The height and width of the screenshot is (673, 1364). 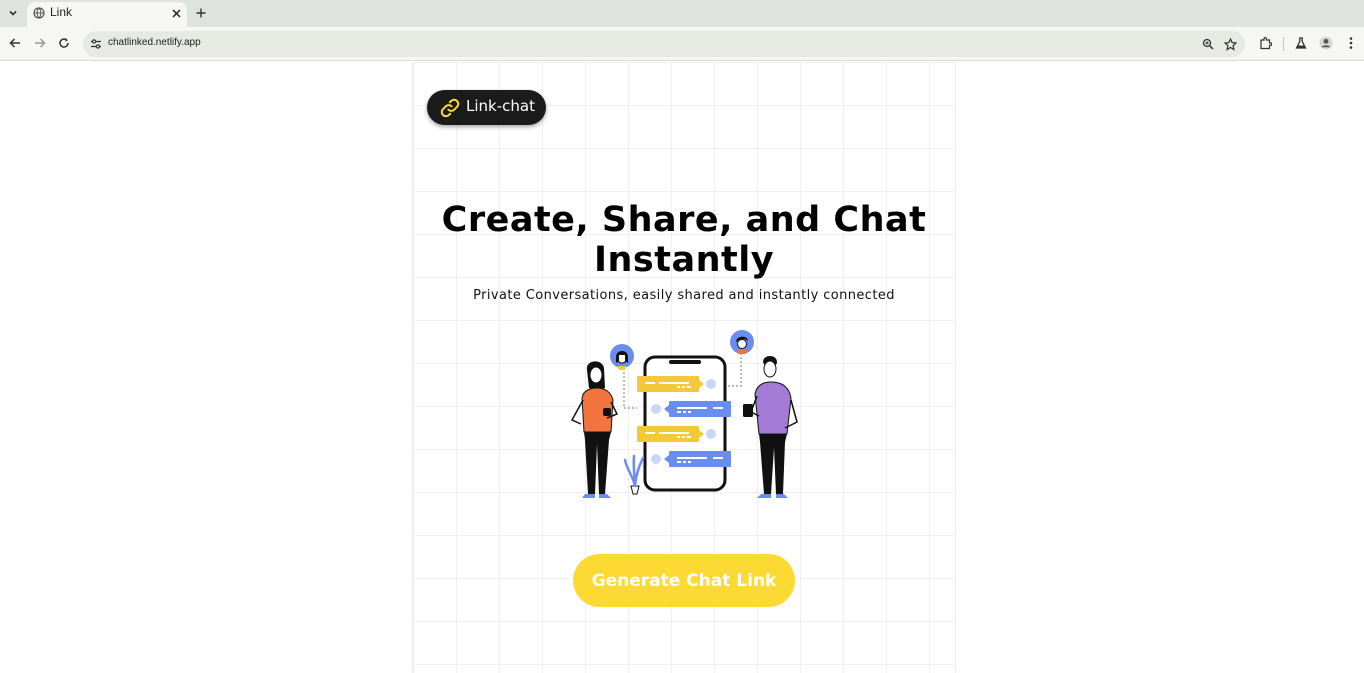 I want to click on reload-icon, so click(x=64, y=43).